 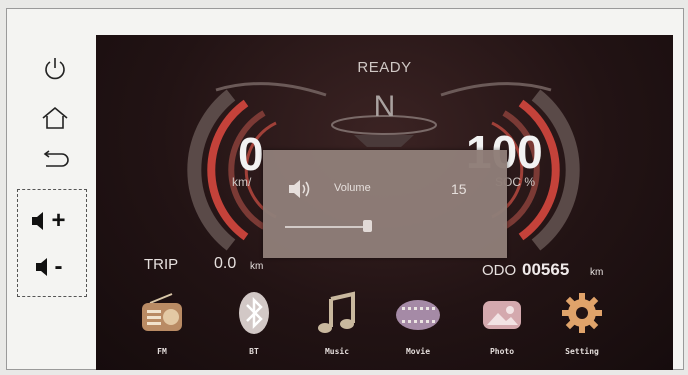 What do you see at coordinates (58, 220) in the screenshot?
I see `volume-up-symbol: +` at bounding box center [58, 220].